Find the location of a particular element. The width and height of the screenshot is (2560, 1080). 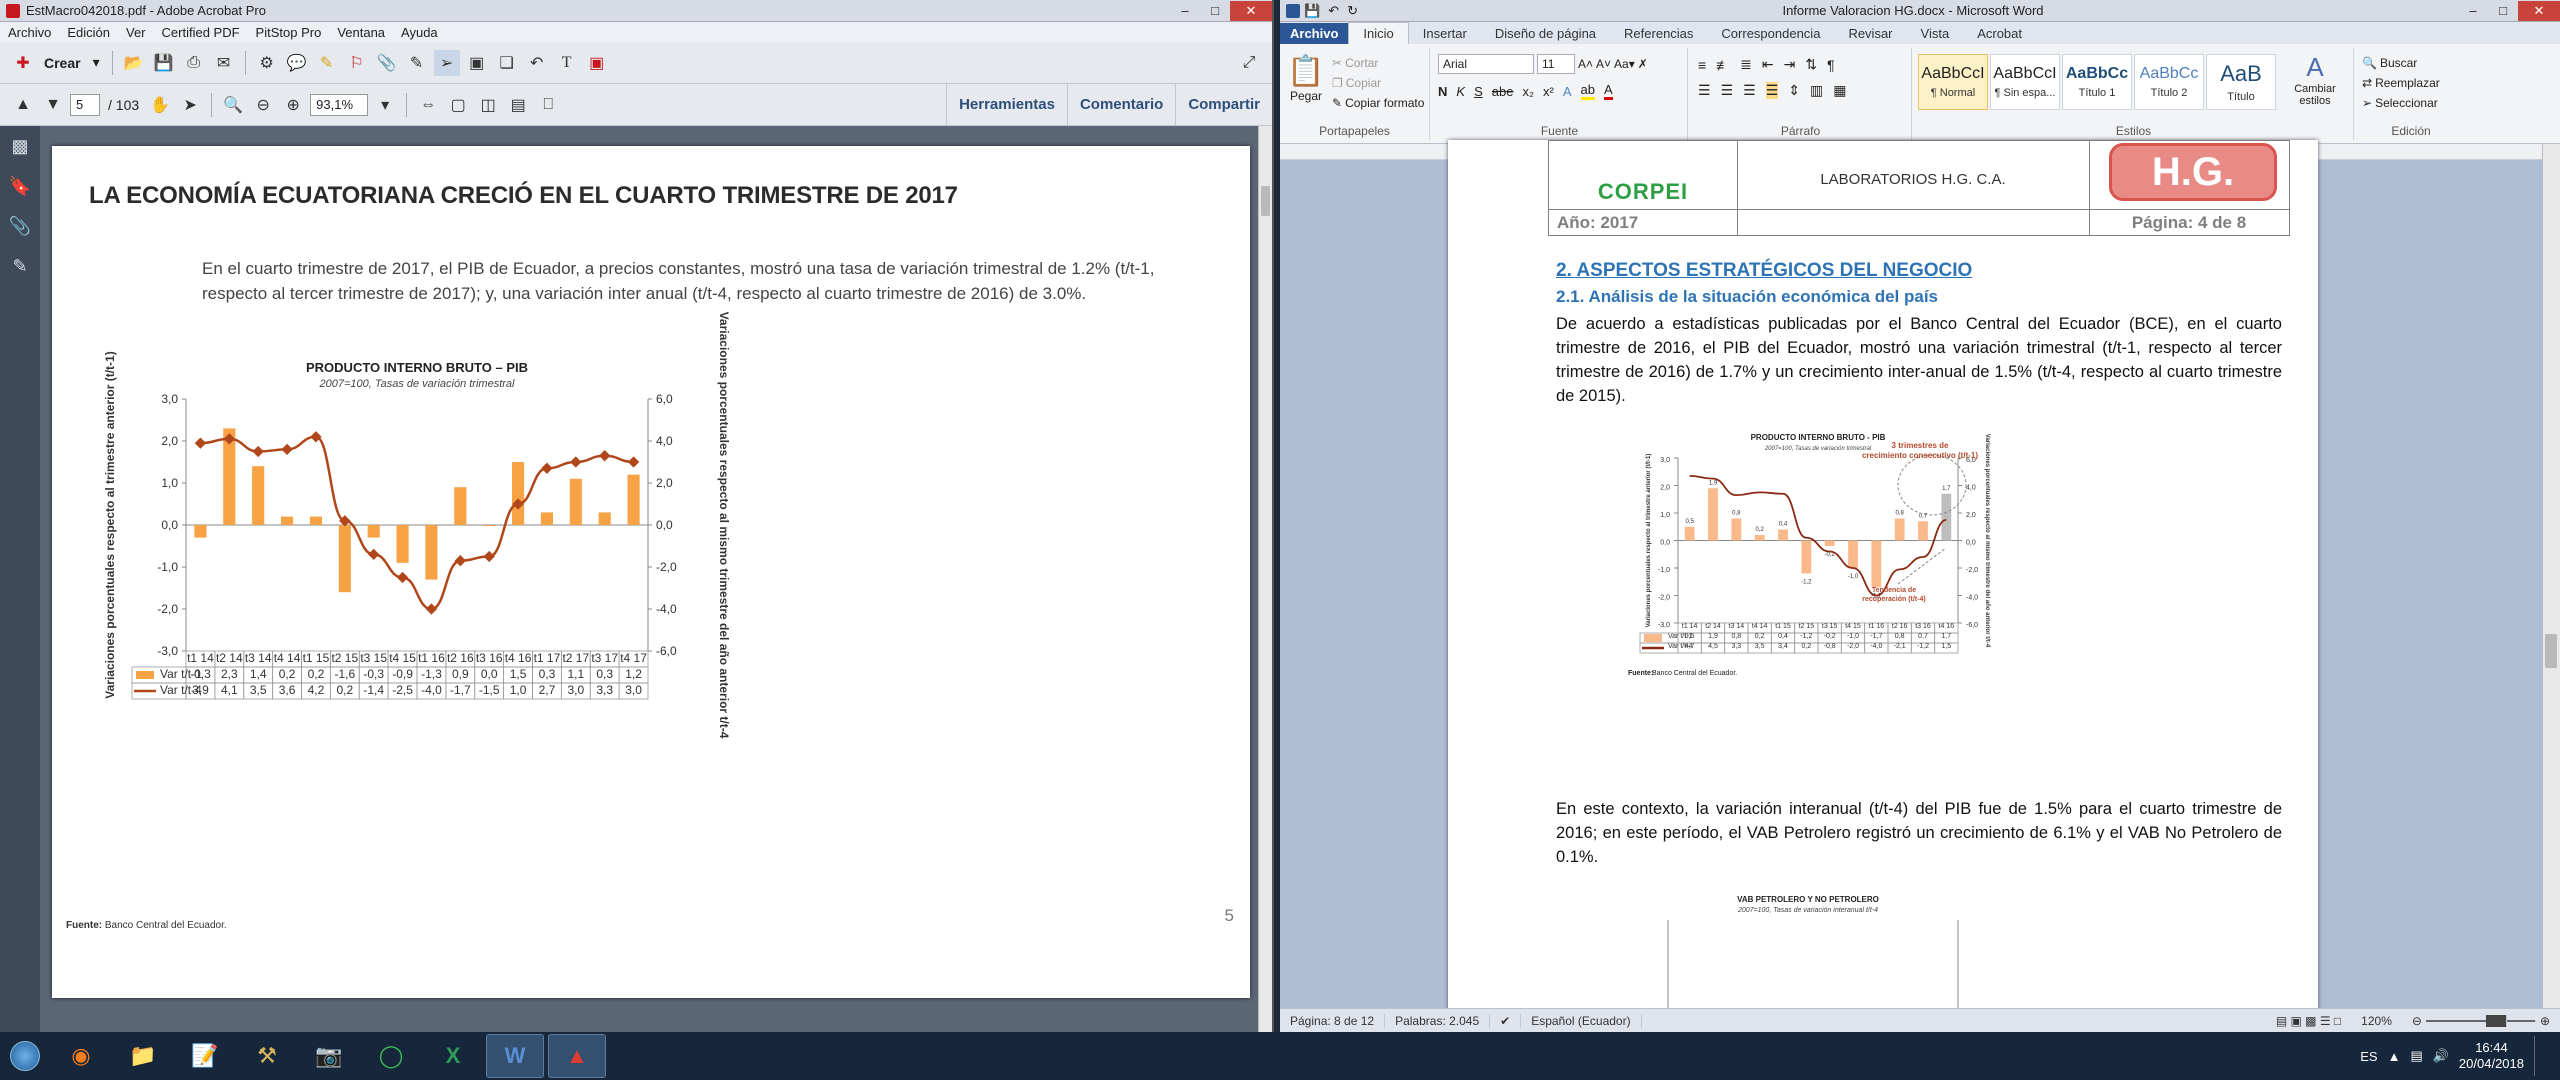

redact-icon: ▣ is located at coordinates (597, 63).